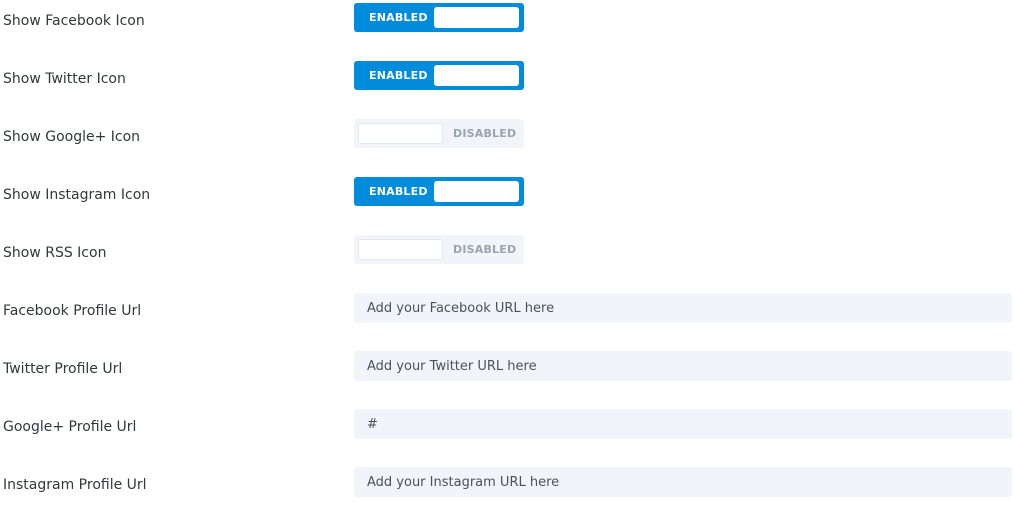 This screenshot has width=1014, height=522. Describe the element at coordinates (72, 311) in the screenshot. I see `setting-label: Facebook Profile Url` at that location.